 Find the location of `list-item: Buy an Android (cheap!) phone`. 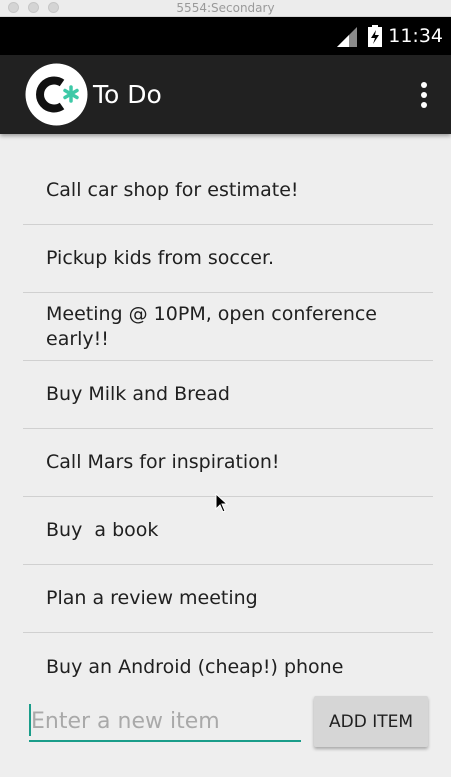

list-item: Buy an Android (cheap!) phone is located at coordinates (228, 659).